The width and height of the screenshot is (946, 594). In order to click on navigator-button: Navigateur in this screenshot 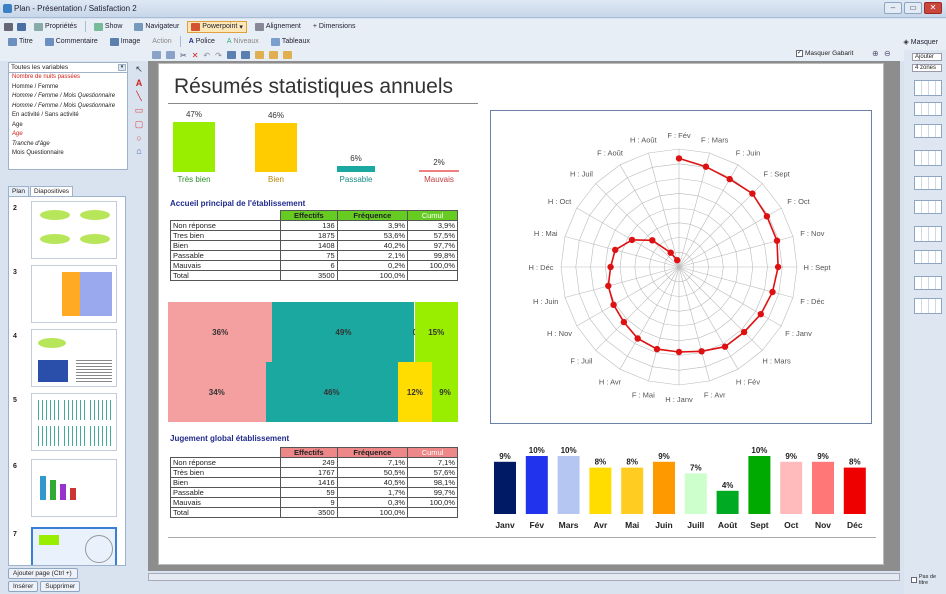, I will do `click(156, 27)`.